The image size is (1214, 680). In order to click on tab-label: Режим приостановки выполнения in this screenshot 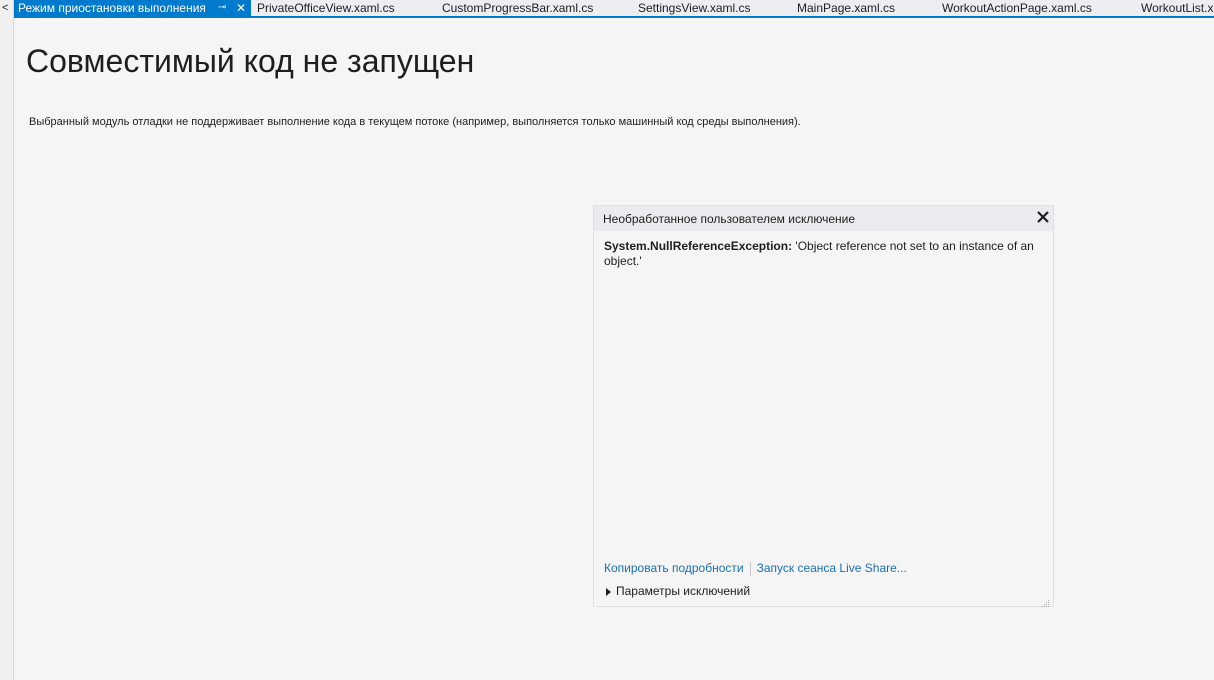, I will do `click(112, 8)`.